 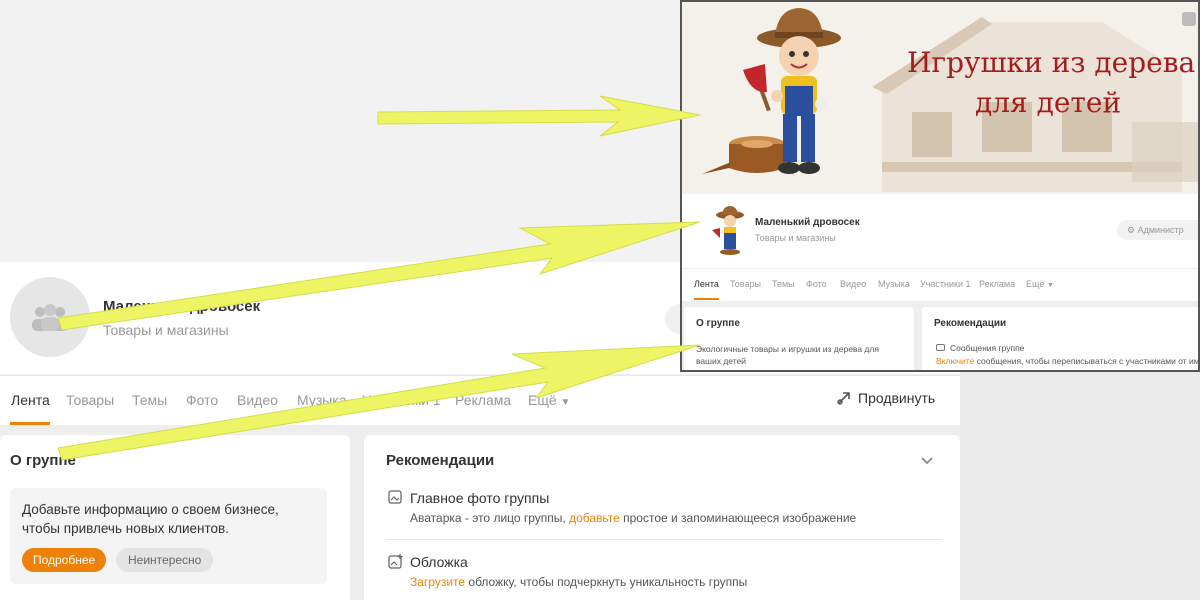 I want to click on inset-admin-icon: ⚙, so click(x=1131, y=230).